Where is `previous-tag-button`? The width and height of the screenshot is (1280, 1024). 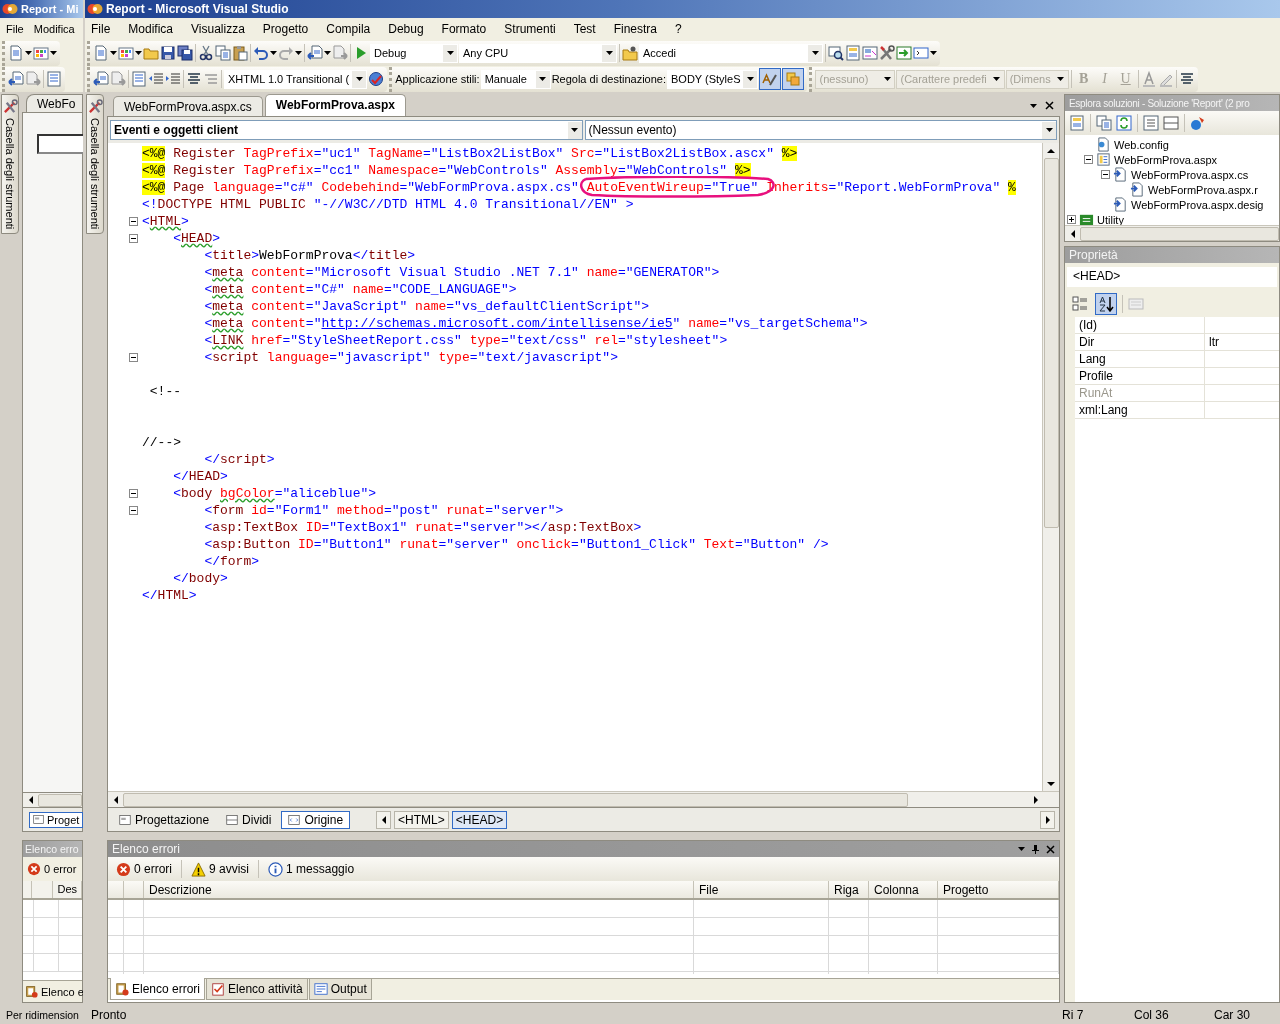 previous-tag-button is located at coordinates (384, 819).